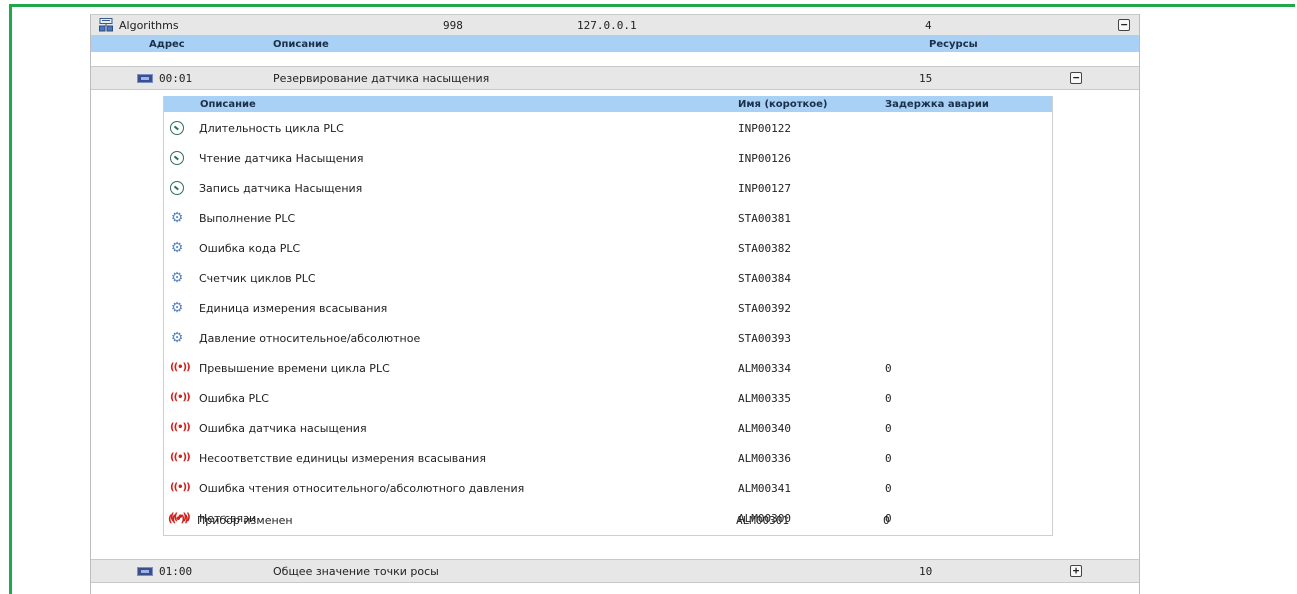 The width and height of the screenshot is (1297, 594). What do you see at coordinates (293, 308) in the screenshot?
I see `variable-description: Единица измерения всасывания` at bounding box center [293, 308].